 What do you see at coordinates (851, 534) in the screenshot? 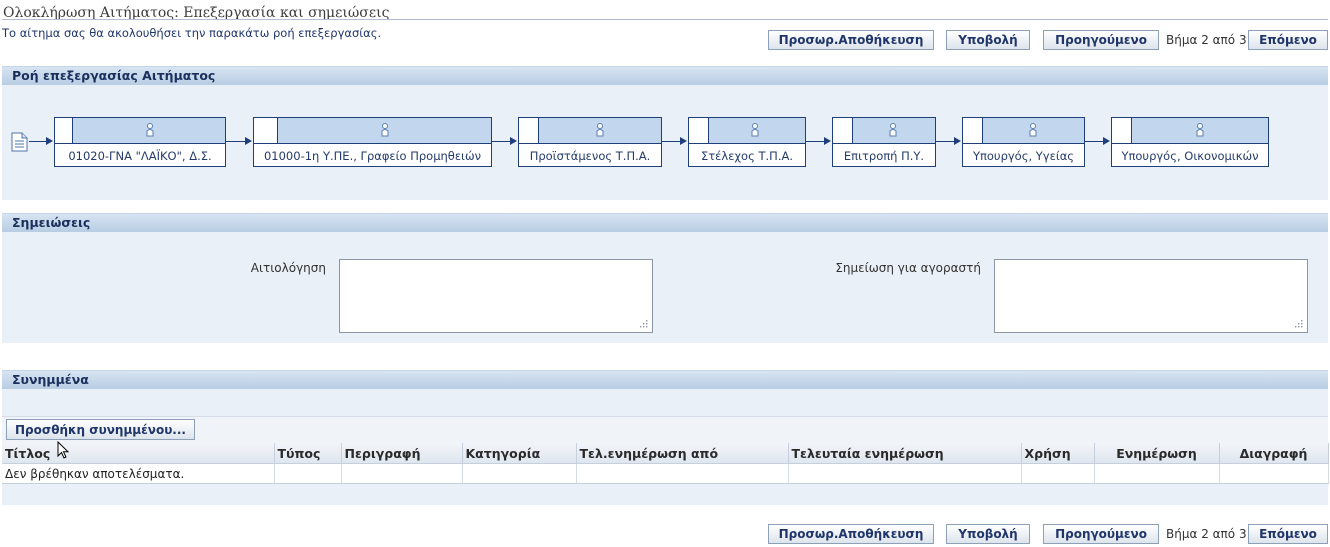
I see `save-draft-button-bottom: Προσωρ.Αποθήκευση` at bounding box center [851, 534].